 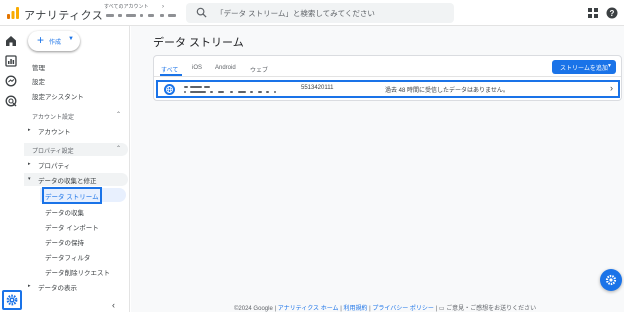 I want to click on gear-icon, so click(x=12, y=300).